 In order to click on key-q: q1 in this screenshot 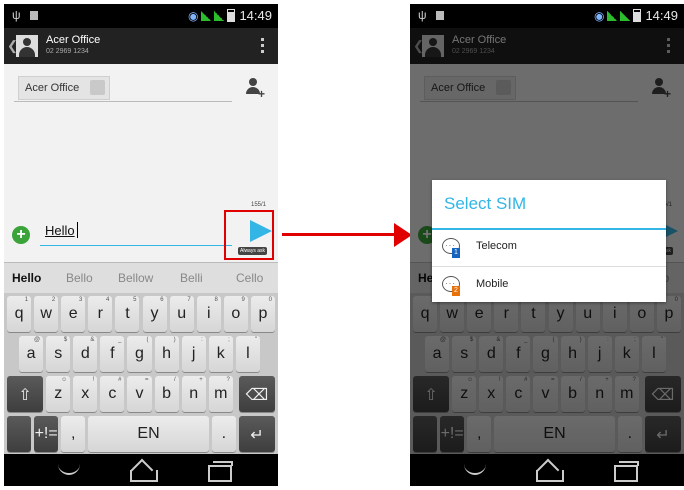, I will do `click(19, 314)`.